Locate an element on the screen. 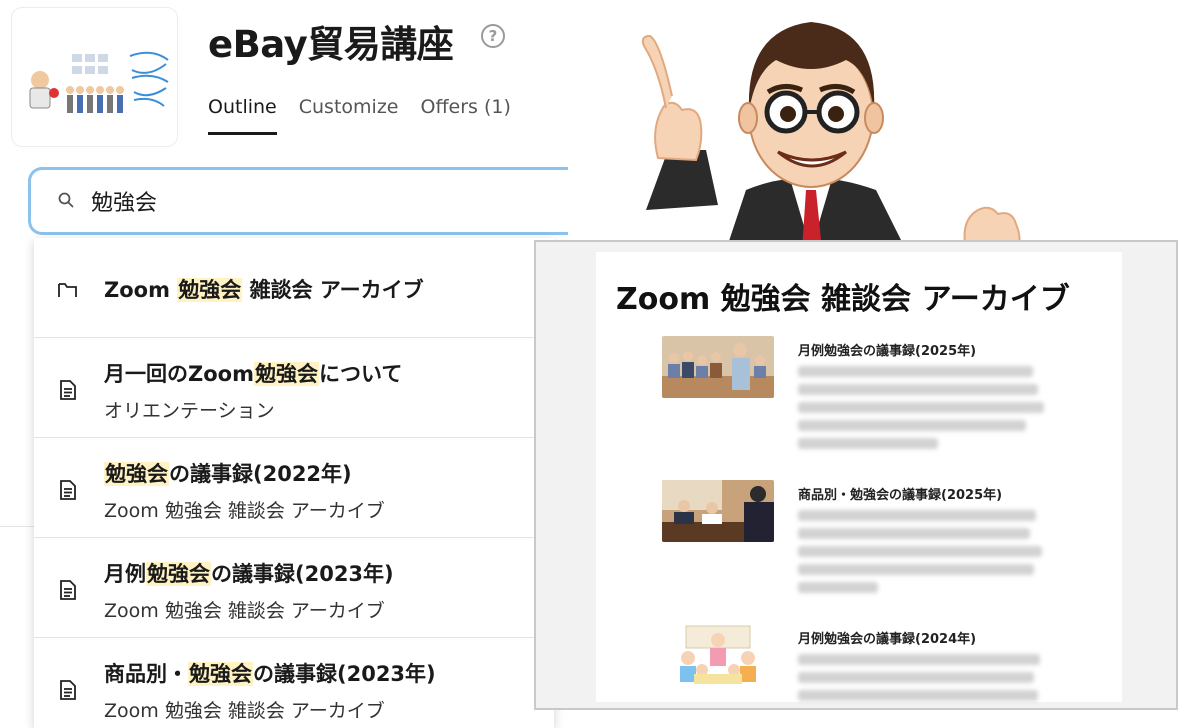 This screenshot has width=1194, height=728. result-title-text: Zoom is located at coordinates (141, 290).